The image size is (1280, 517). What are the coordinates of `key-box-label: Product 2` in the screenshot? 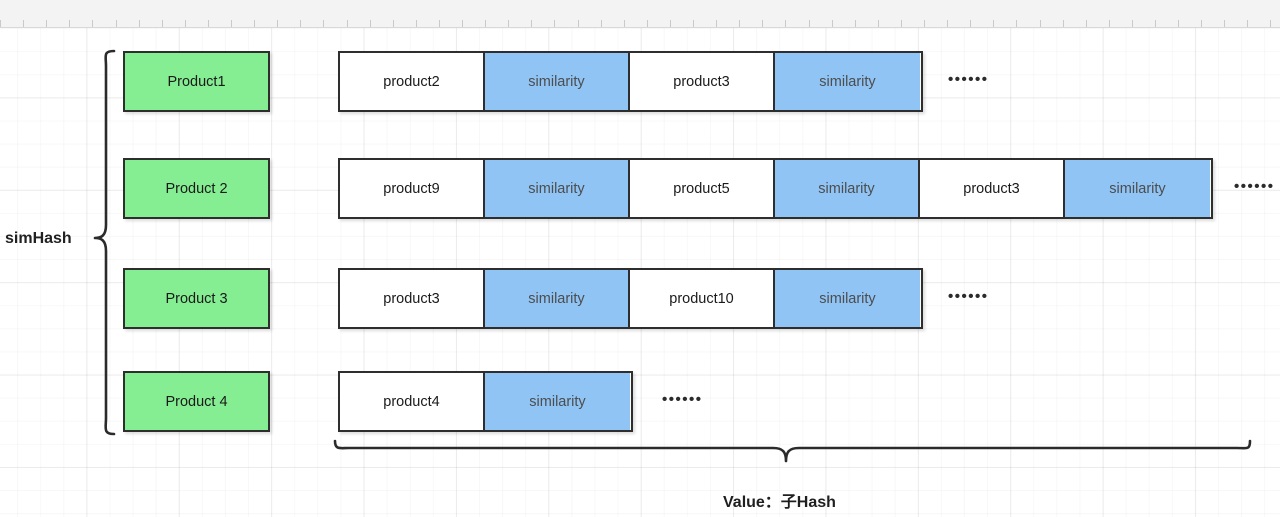 It's located at (196, 188).